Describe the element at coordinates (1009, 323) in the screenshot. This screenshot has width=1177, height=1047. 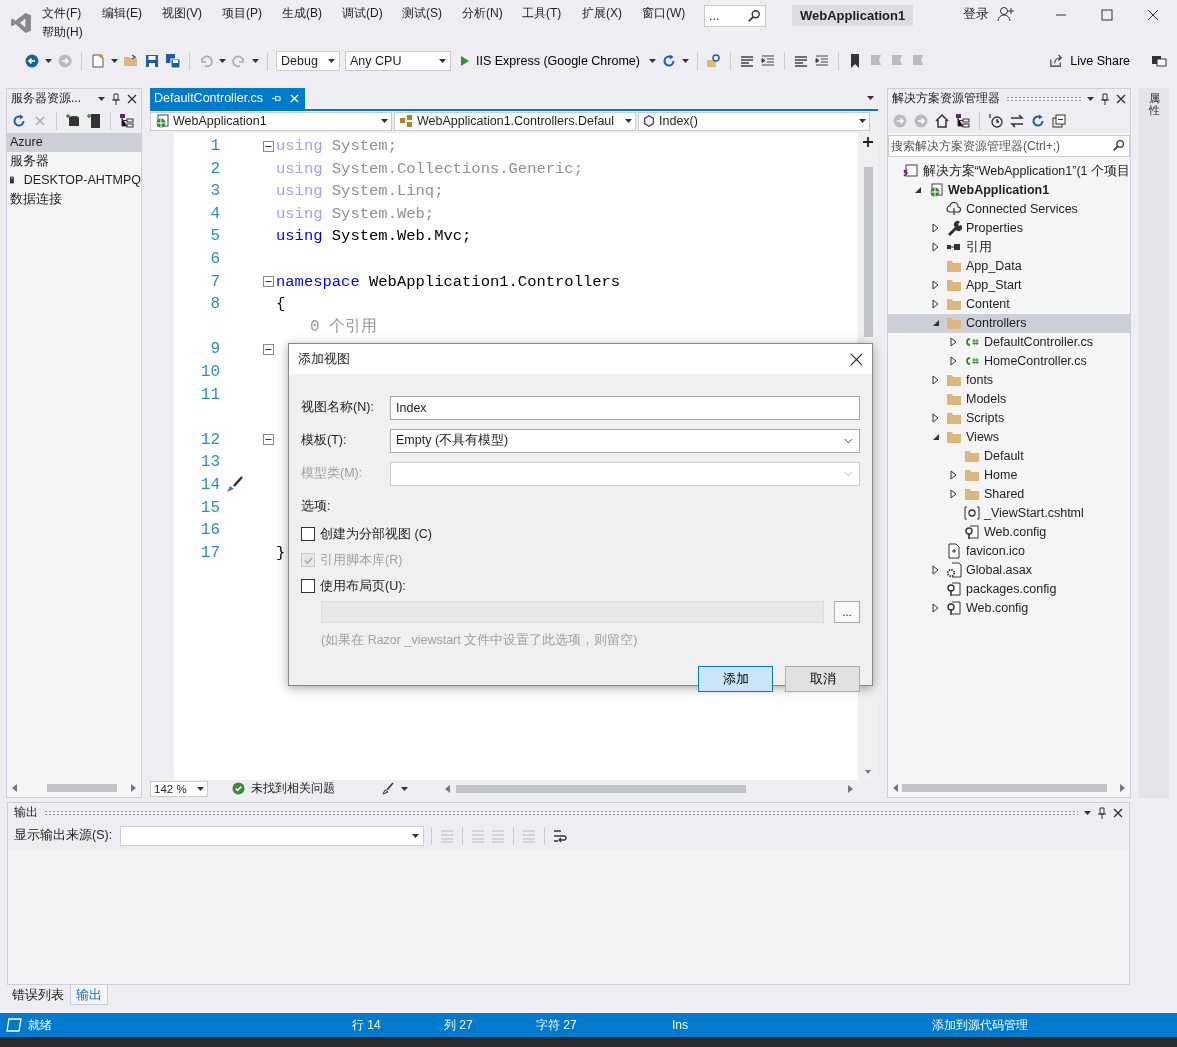
I see `tree-item: Controllers` at that location.